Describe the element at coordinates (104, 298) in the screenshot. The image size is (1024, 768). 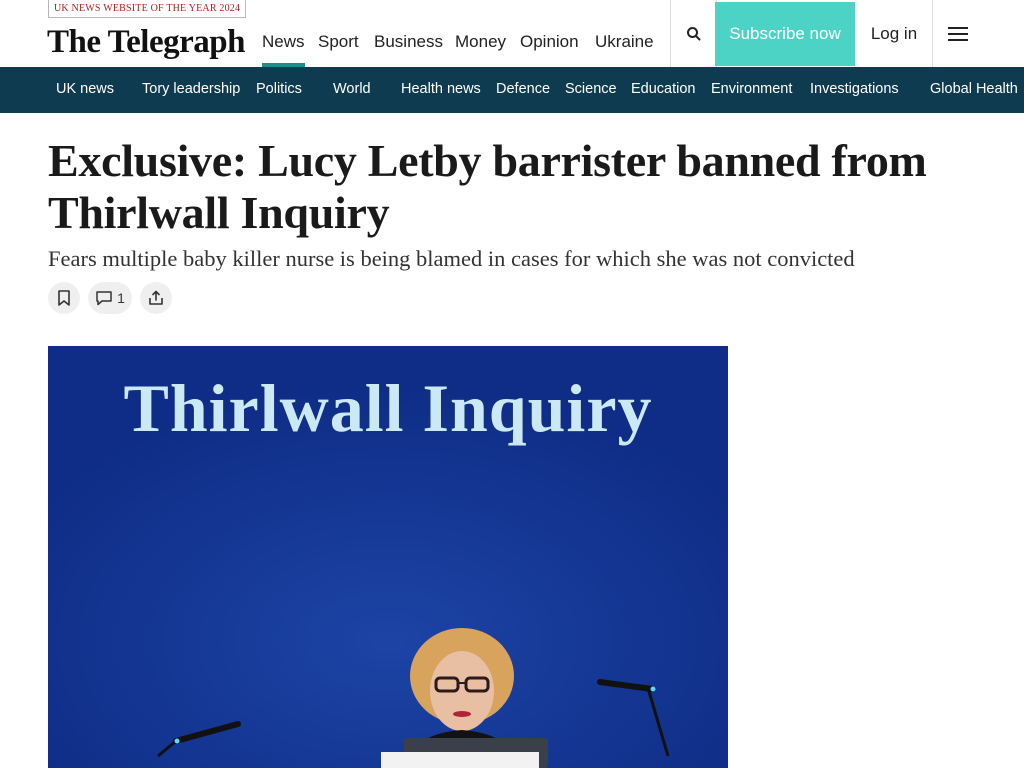
I see `comment-icon` at that location.